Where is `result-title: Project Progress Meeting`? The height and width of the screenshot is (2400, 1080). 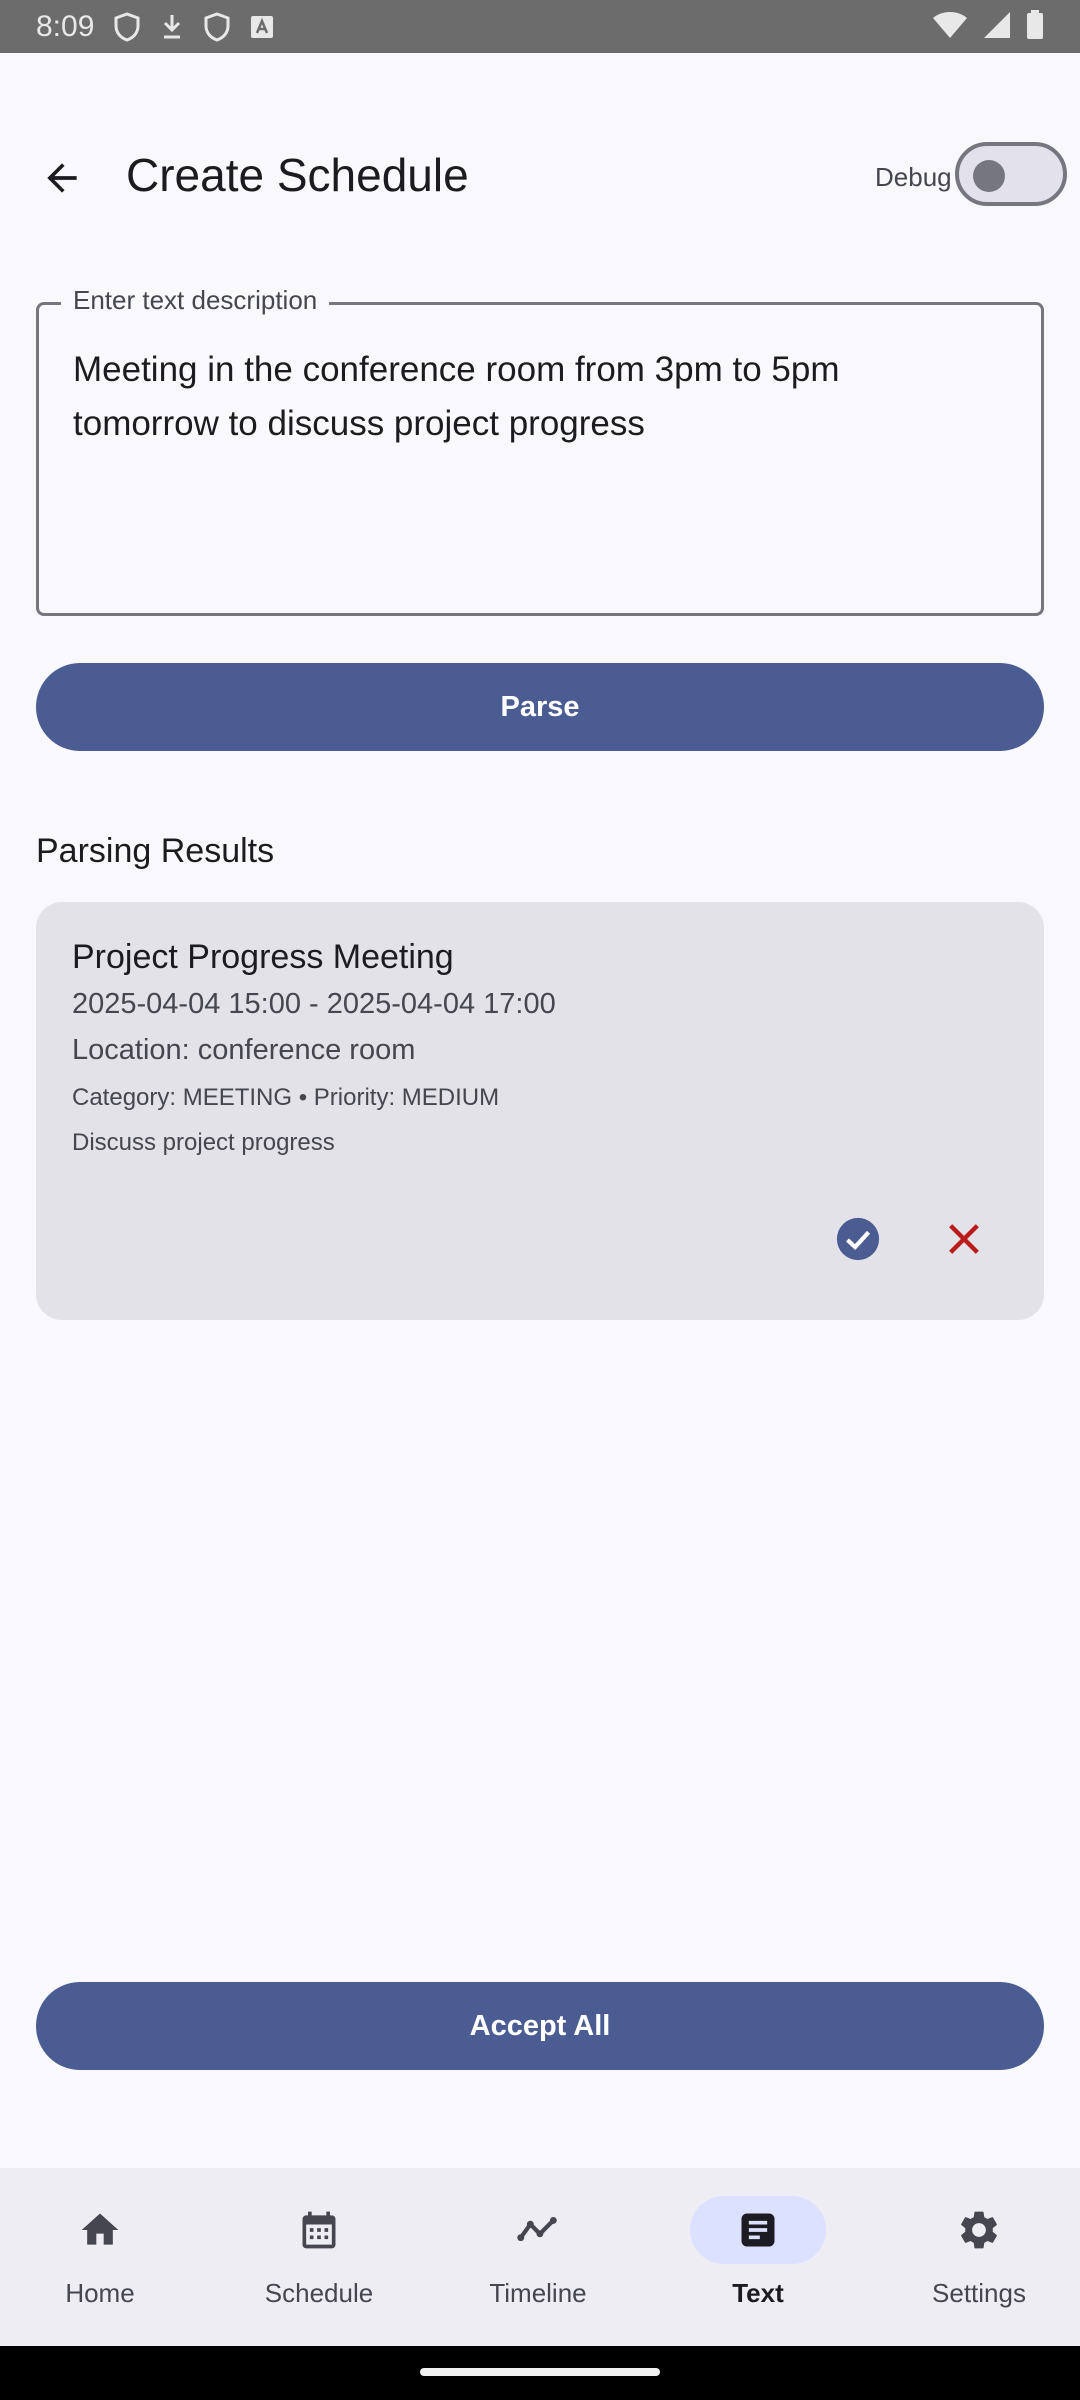
result-title: Project Progress Meeting is located at coordinates (263, 957).